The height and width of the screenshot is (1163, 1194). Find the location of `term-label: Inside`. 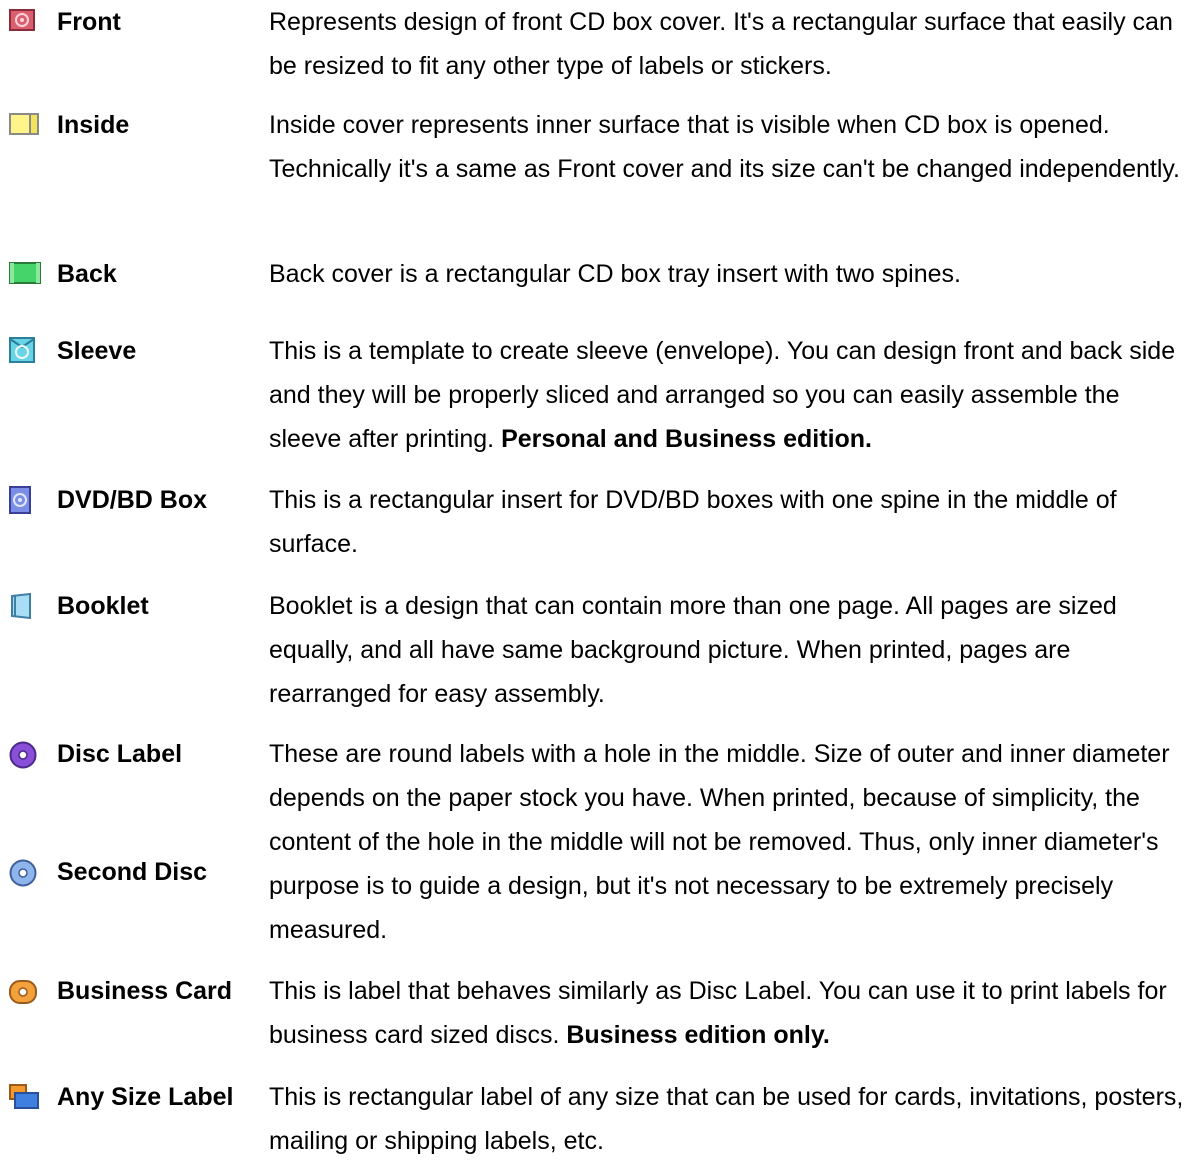

term-label: Inside is located at coordinates (93, 125).